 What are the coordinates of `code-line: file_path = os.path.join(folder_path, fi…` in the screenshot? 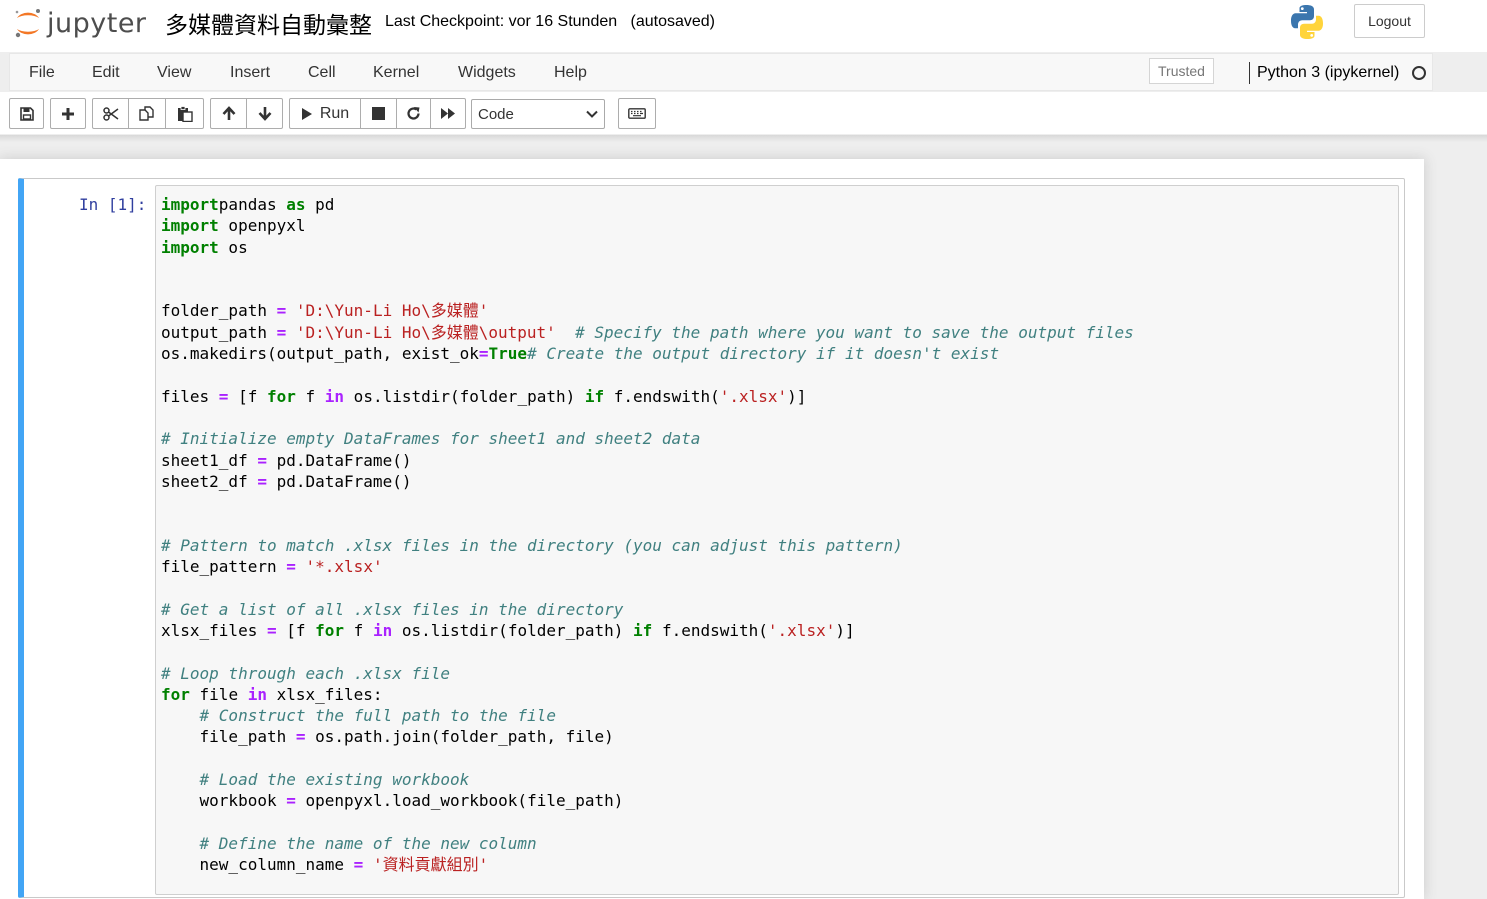 It's located at (647, 736).